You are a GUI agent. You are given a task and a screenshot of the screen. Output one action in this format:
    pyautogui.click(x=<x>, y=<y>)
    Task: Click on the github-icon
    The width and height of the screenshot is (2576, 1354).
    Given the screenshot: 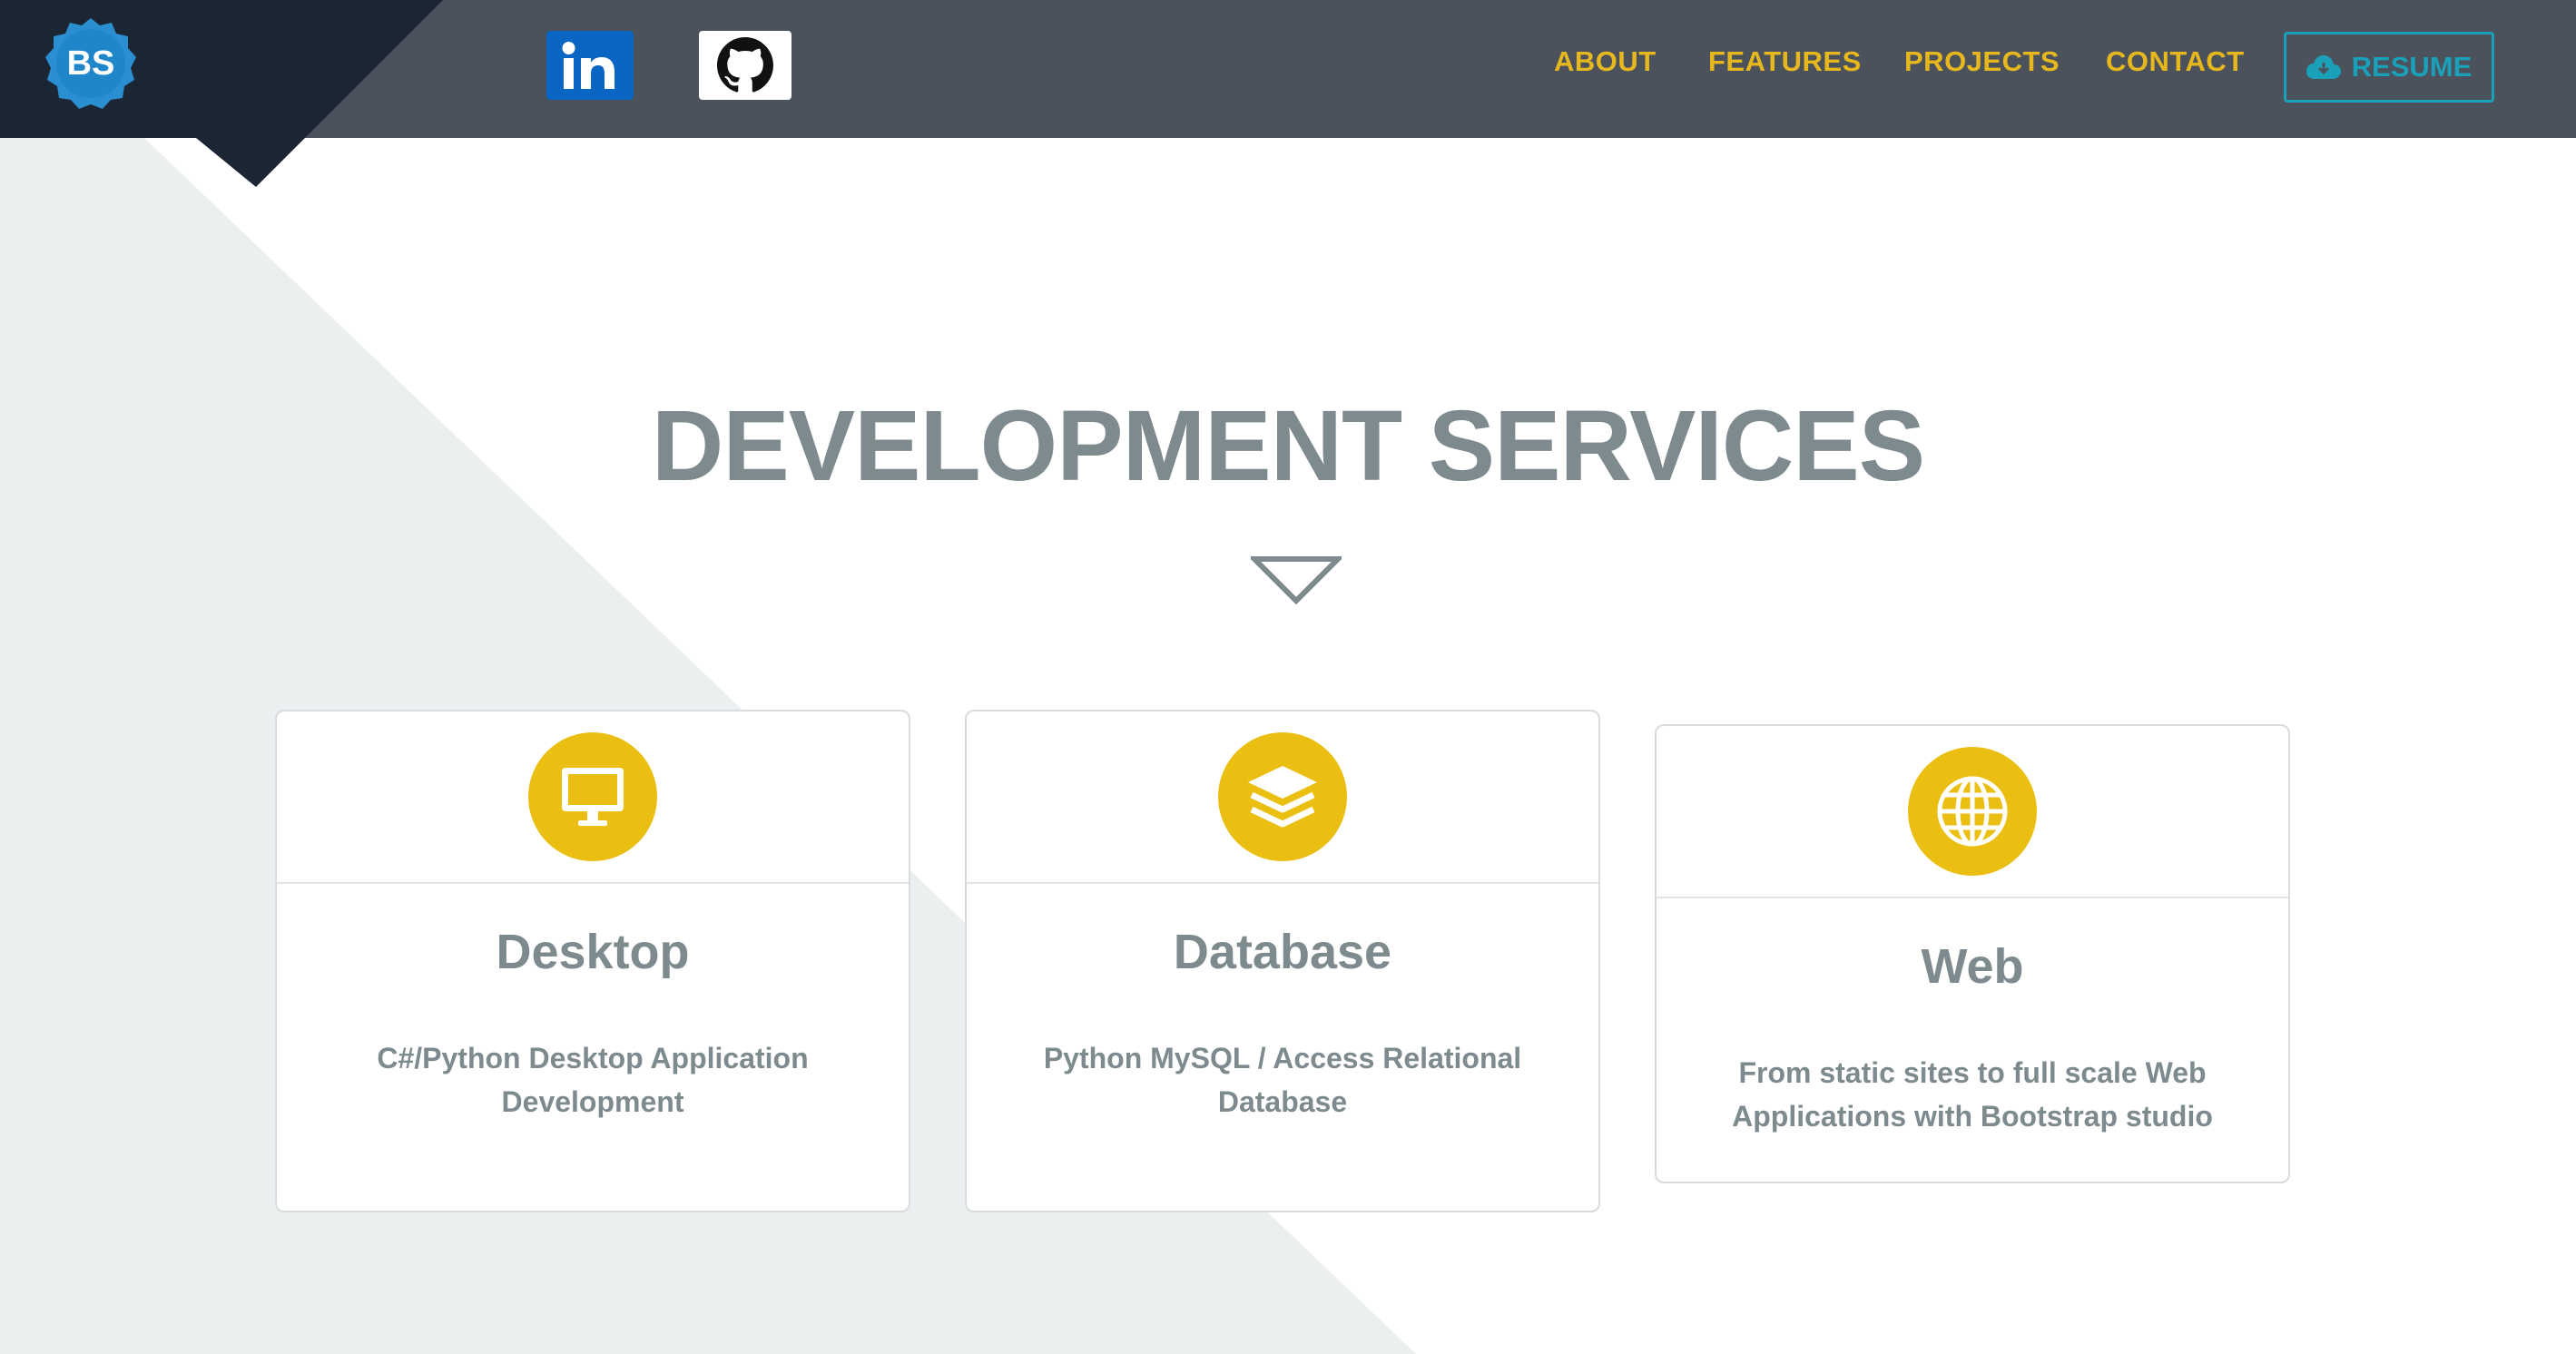 What is the action you would take?
    pyautogui.click(x=745, y=65)
    